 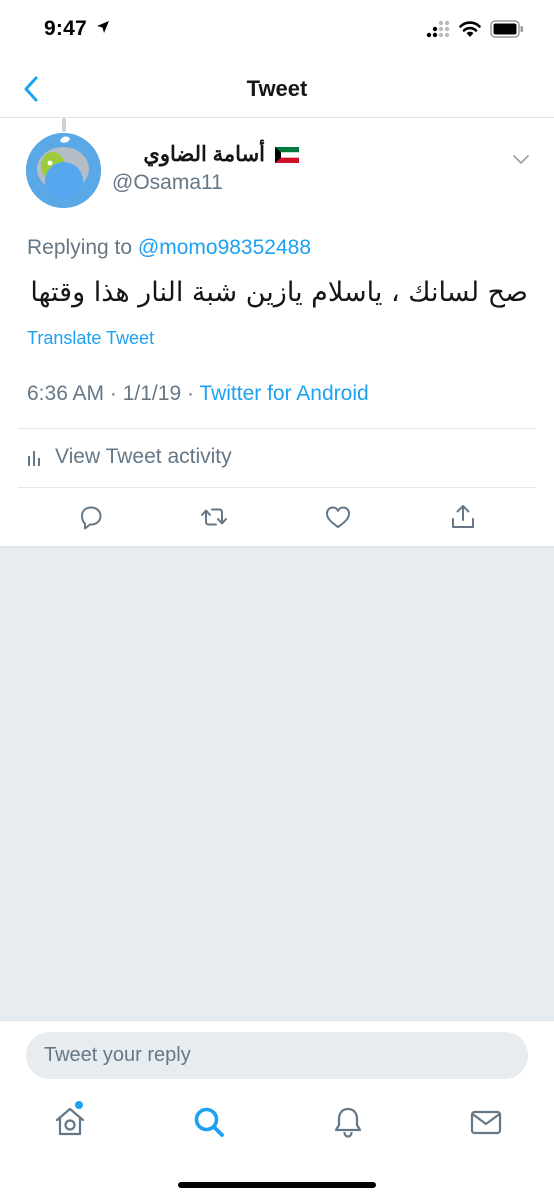 I want to click on notifications-icon, so click(x=348, y=1122).